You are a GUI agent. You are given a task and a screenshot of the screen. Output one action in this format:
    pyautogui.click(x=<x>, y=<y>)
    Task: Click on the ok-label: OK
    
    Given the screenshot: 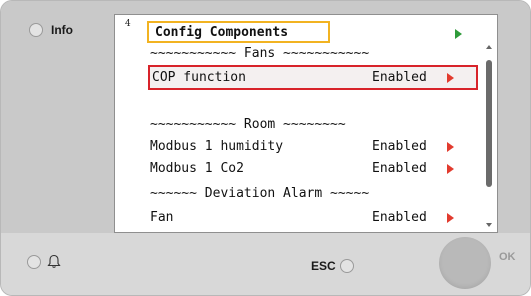 What is the action you would take?
    pyautogui.click(x=507, y=257)
    